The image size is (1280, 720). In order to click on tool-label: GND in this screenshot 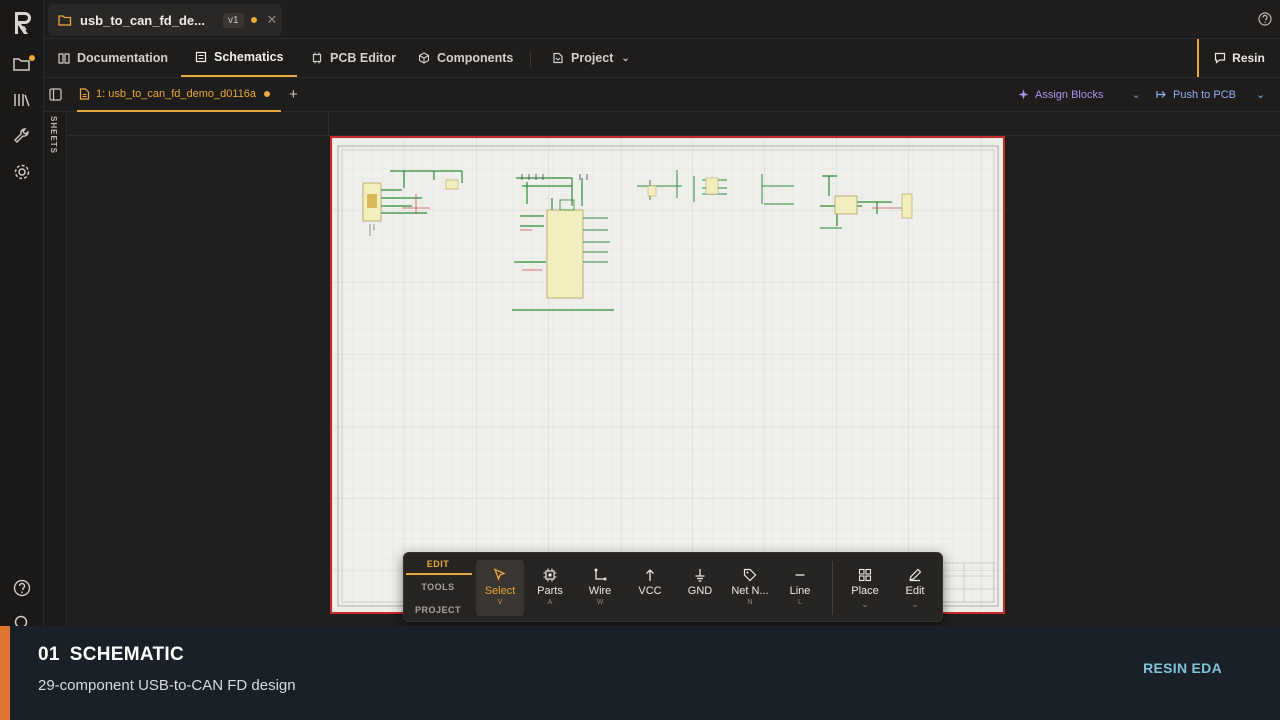, I will do `click(700, 591)`.